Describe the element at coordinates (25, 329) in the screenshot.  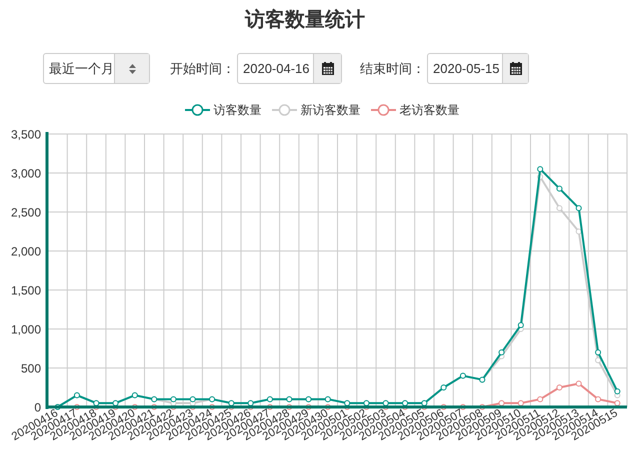
I see `y-axis-label: 1,000` at that location.